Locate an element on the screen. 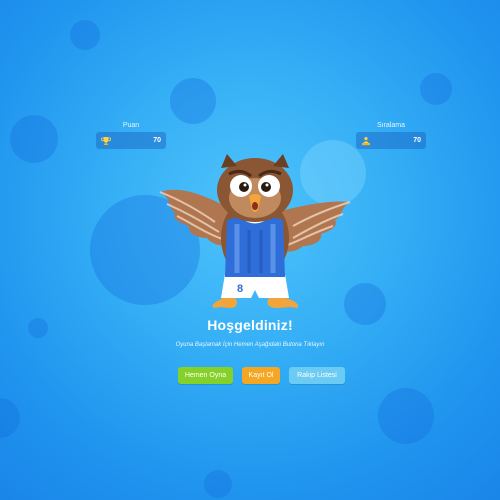 Image resolution: width=500 pixels, height=500 pixels. owl-mascot: 8 is located at coordinates (255, 231).